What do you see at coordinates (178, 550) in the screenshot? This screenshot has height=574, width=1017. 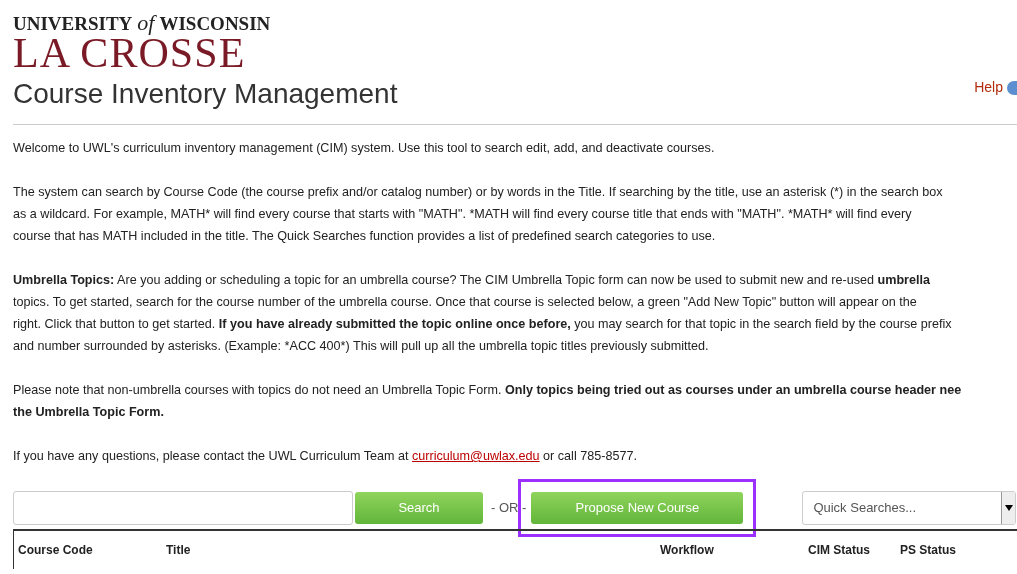 I see `column-header: Title` at bounding box center [178, 550].